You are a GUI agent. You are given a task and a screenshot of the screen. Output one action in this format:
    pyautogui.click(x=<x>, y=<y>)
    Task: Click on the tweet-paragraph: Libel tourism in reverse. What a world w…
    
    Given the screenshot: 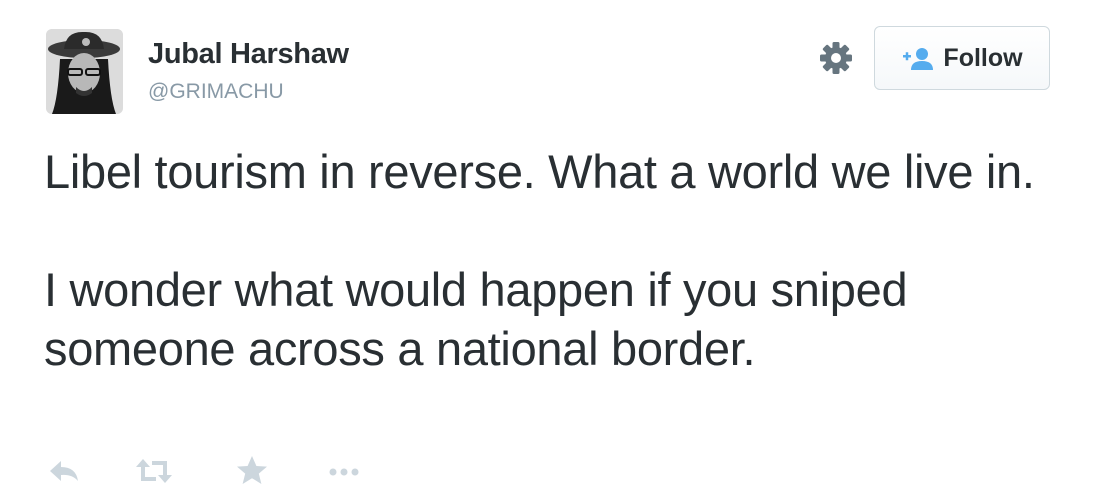 What is the action you would take?
    pyautogui.click(x=539, y=171)
    